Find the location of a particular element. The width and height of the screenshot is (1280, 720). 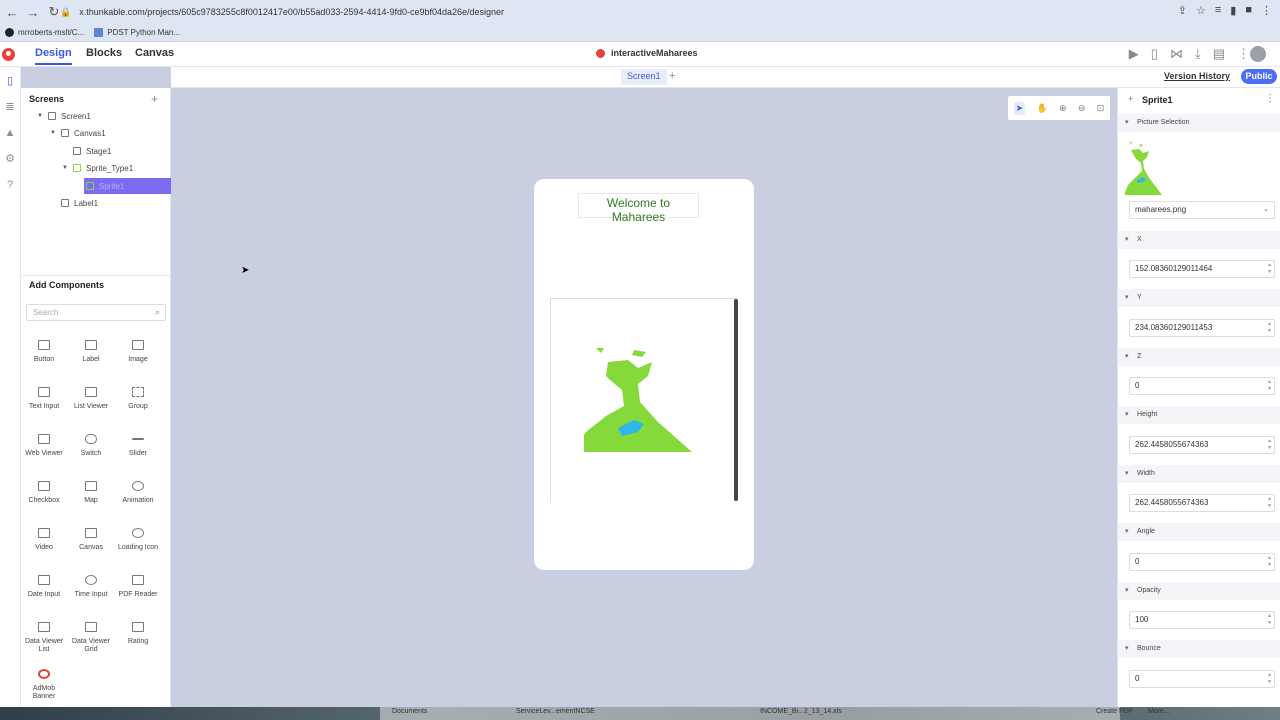

component-group: Group is located at coordinates (138, 399).